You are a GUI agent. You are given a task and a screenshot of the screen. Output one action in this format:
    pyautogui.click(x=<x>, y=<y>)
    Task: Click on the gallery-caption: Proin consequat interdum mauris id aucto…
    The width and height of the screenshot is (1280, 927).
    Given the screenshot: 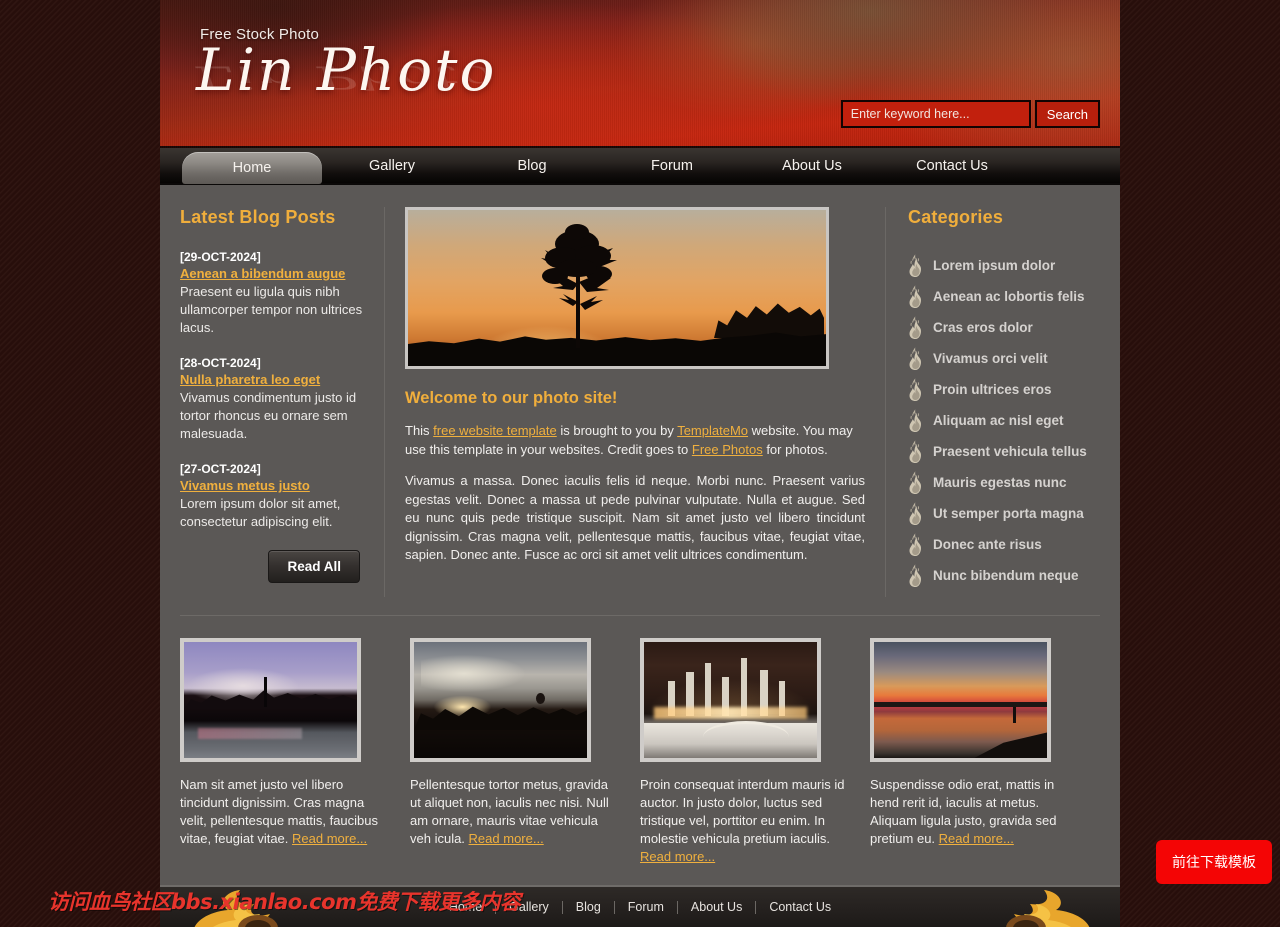 What is the action you would take?
    pyautogui.click(x=744, y=821)
    